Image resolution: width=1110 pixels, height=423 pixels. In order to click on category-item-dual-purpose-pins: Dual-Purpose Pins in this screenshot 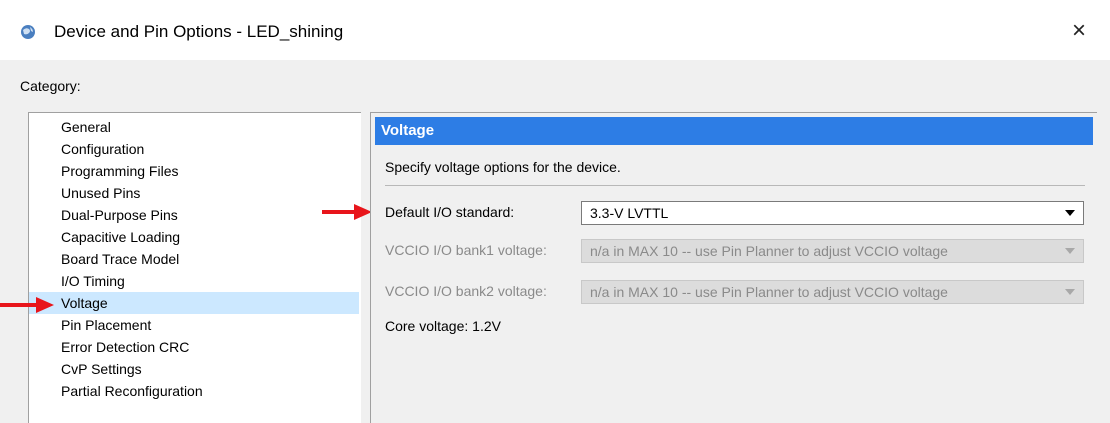, I will do `click(194, 215)`.